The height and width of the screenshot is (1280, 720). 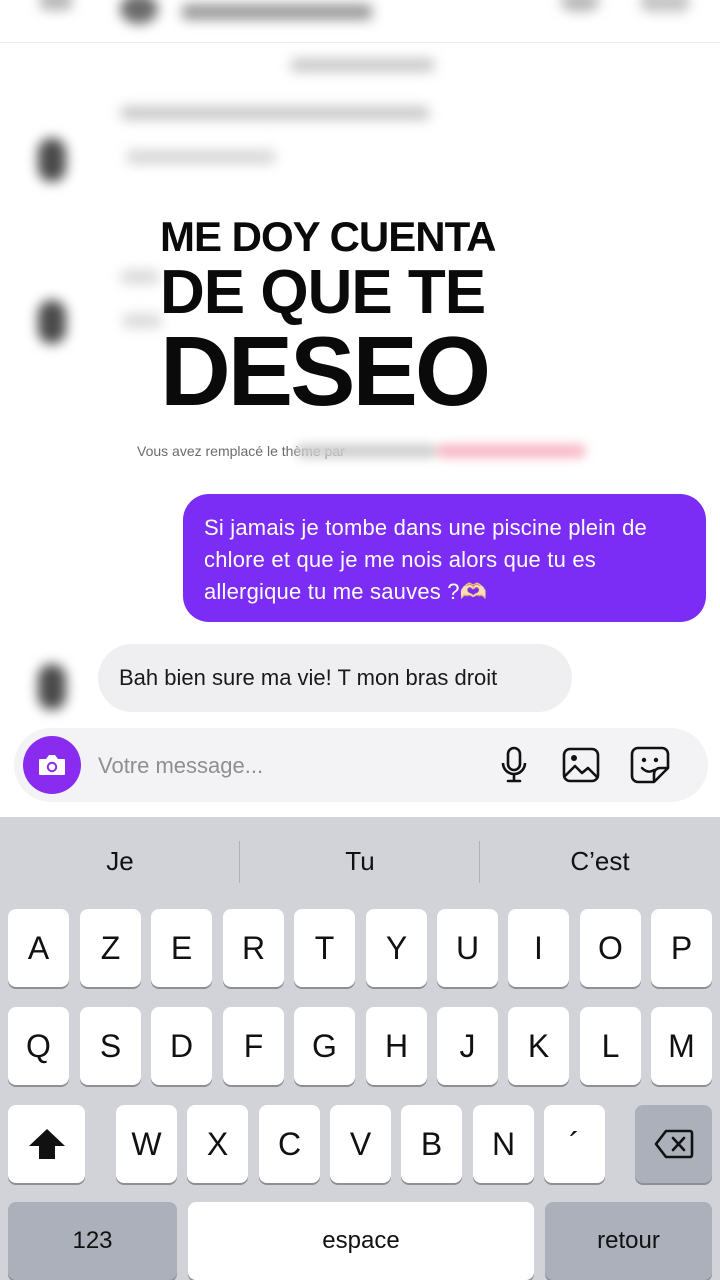 I want to click on contact-name, so click(x=277, y=12).